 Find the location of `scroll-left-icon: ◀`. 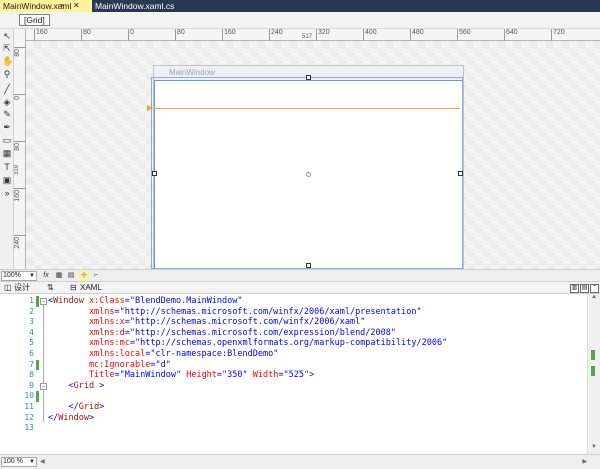

scroll-left-icon: ◀ is located at coordinates (42, 461).